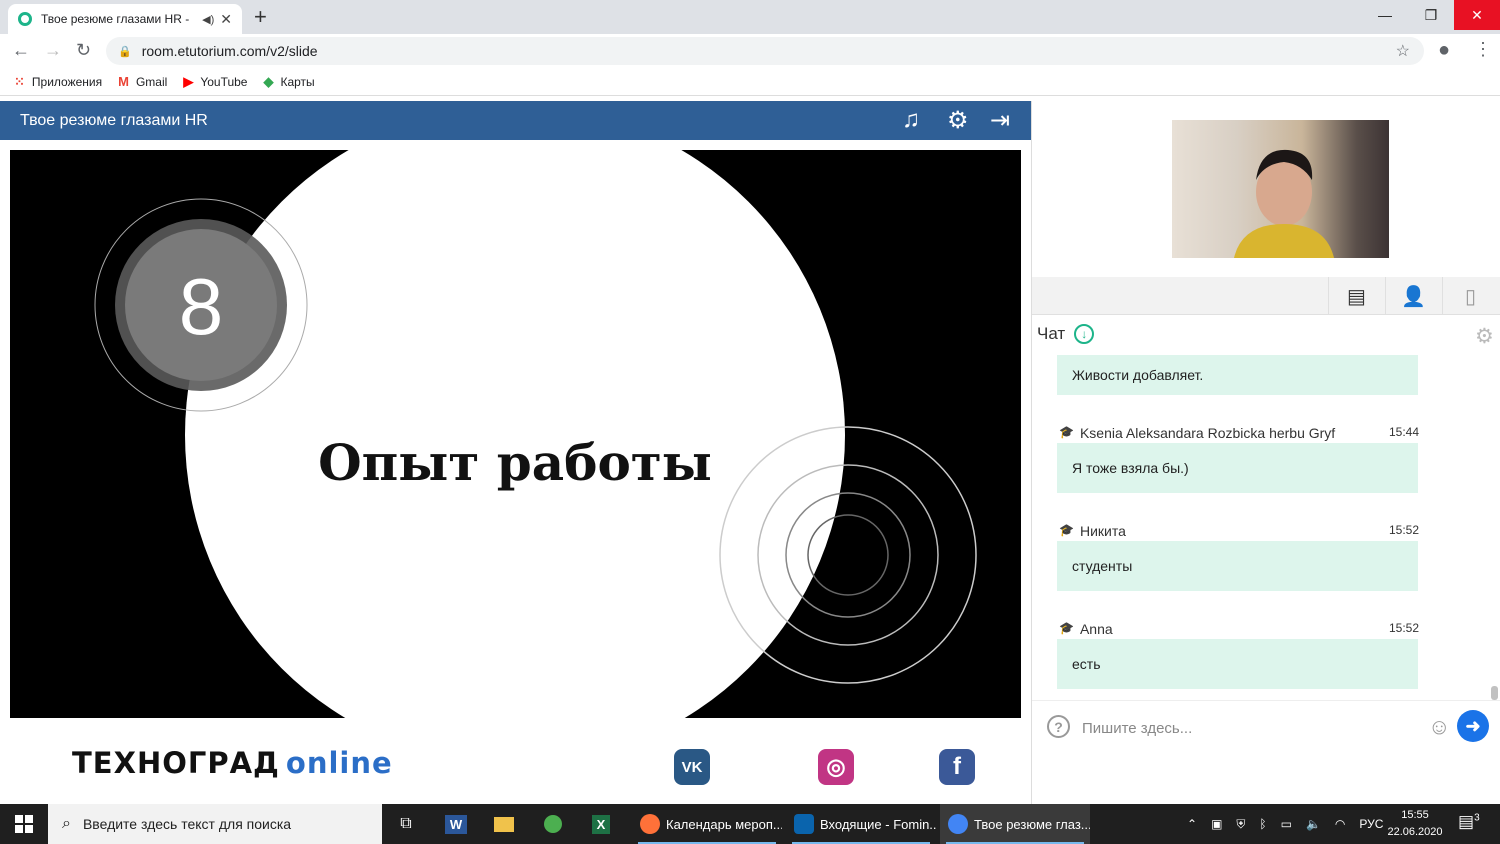  What do you see at coordinates (1415, 832) in the screenshot?
I see `clock-date: 22.06.2020` at bounding box center [1415, 832].